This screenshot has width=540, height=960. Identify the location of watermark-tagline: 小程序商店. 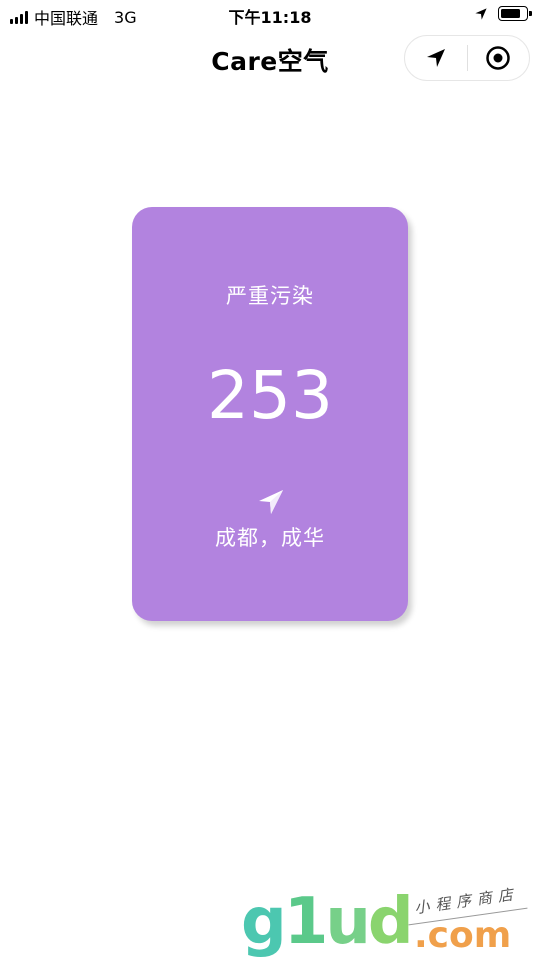
(466, 901).